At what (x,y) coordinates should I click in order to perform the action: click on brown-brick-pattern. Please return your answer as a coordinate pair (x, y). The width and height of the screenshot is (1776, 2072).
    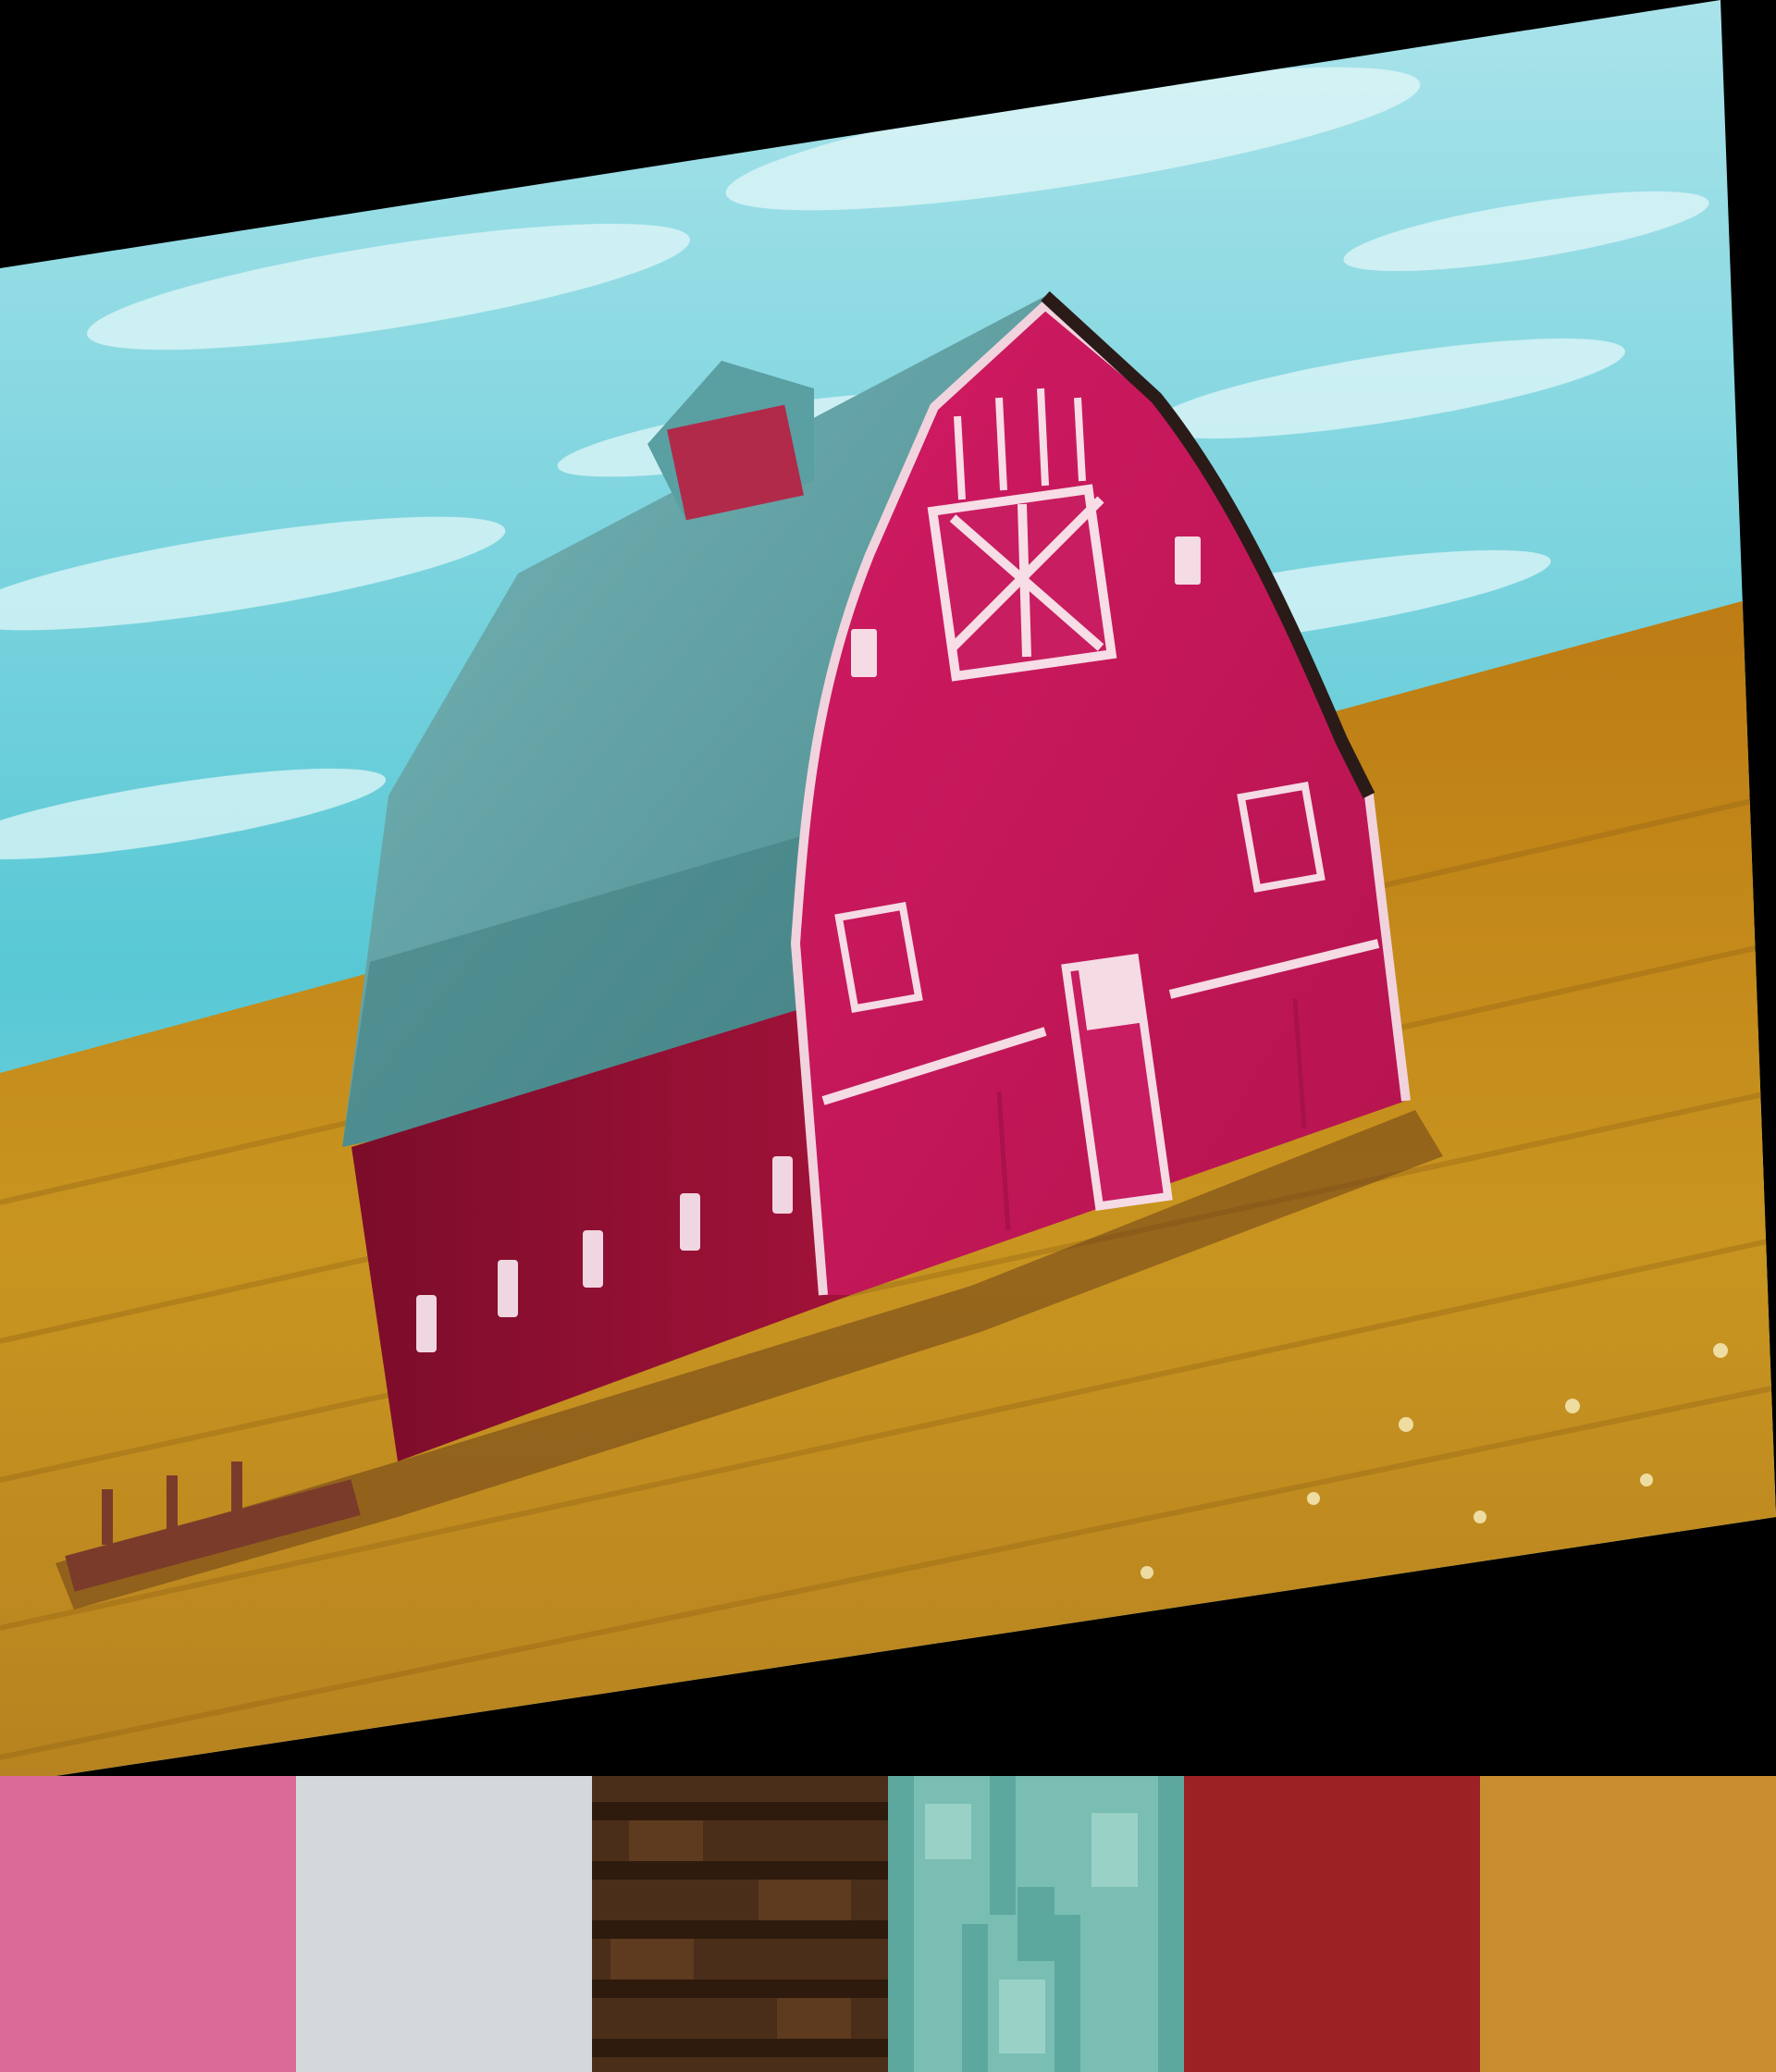
    Looking at the image, I should click on (740, 1924).